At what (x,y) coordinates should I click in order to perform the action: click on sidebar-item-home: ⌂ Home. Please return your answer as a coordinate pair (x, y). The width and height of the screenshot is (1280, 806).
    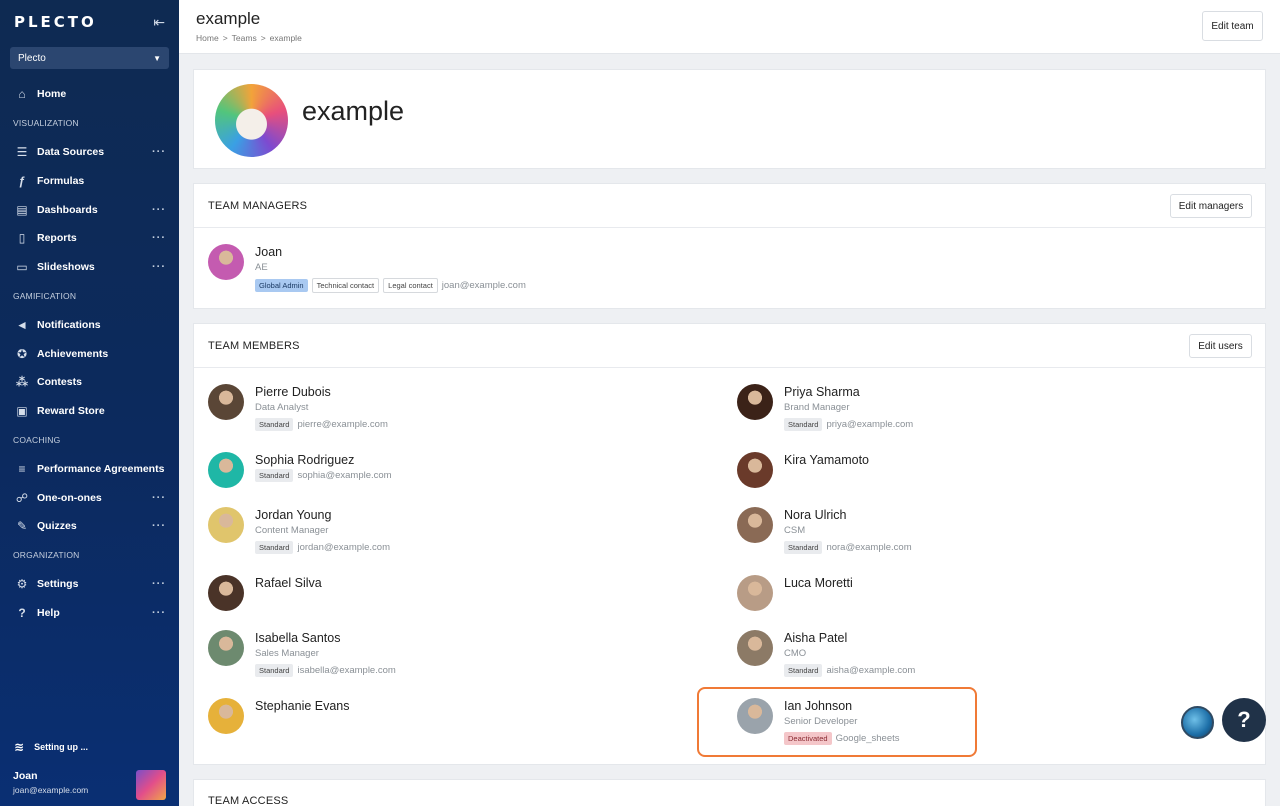
    Looking at the image, I should click on (89, 94).